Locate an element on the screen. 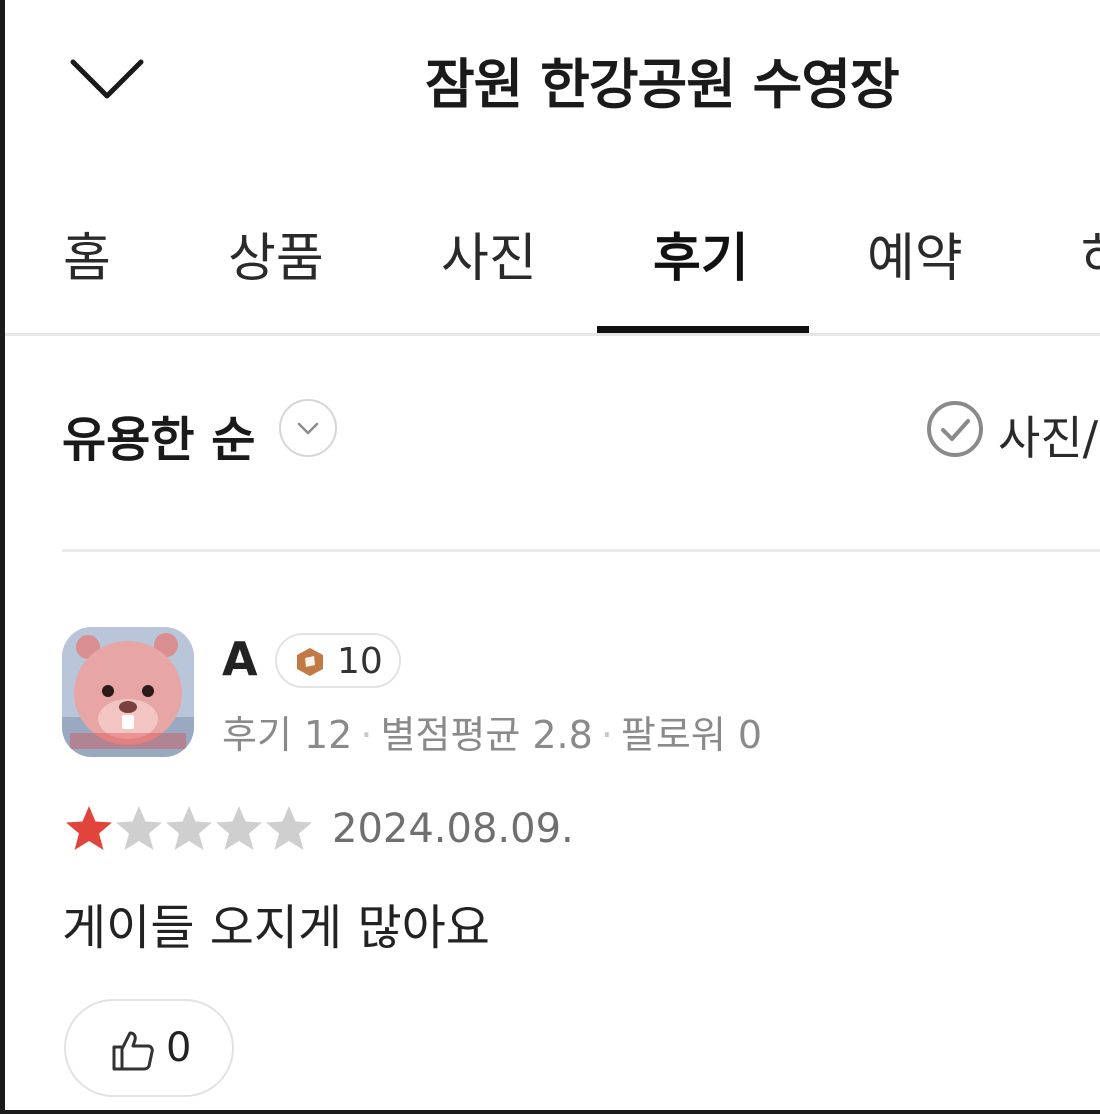 This screenshot has width=1100, height=1114. avatar is located at coordinates (128, 692).